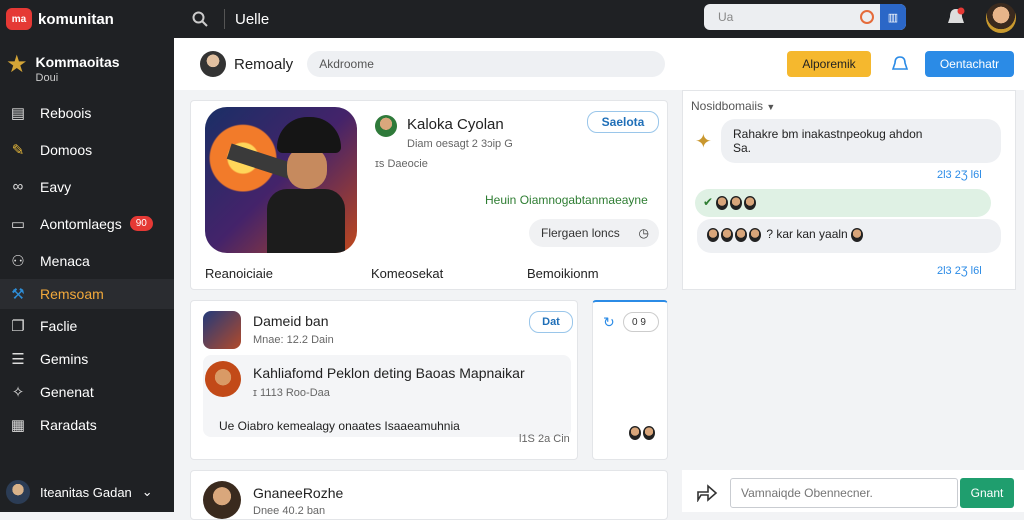 This screenshot has width=1024, height=520. Describe the element at coordinates (407, 273) in the screenshot. I see `tab-2: Komeosekat` at that location.